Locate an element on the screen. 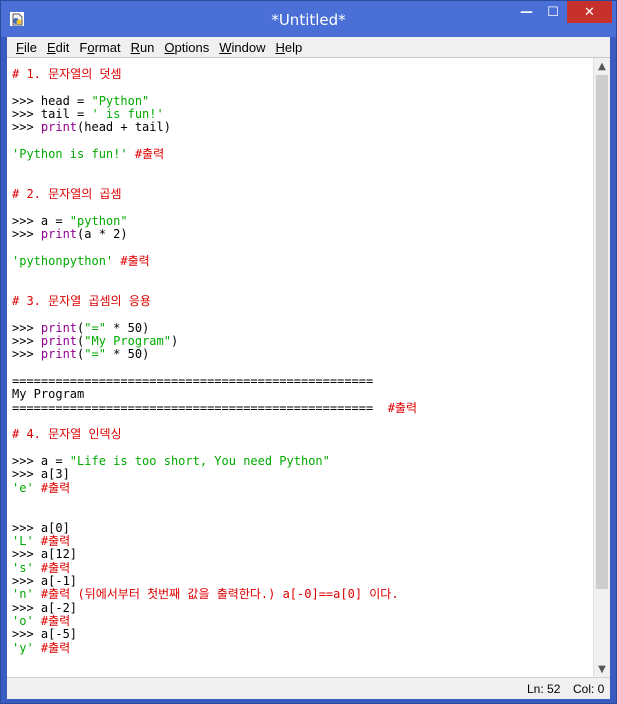  menu-item: Window is located at coordinates (242, 47).